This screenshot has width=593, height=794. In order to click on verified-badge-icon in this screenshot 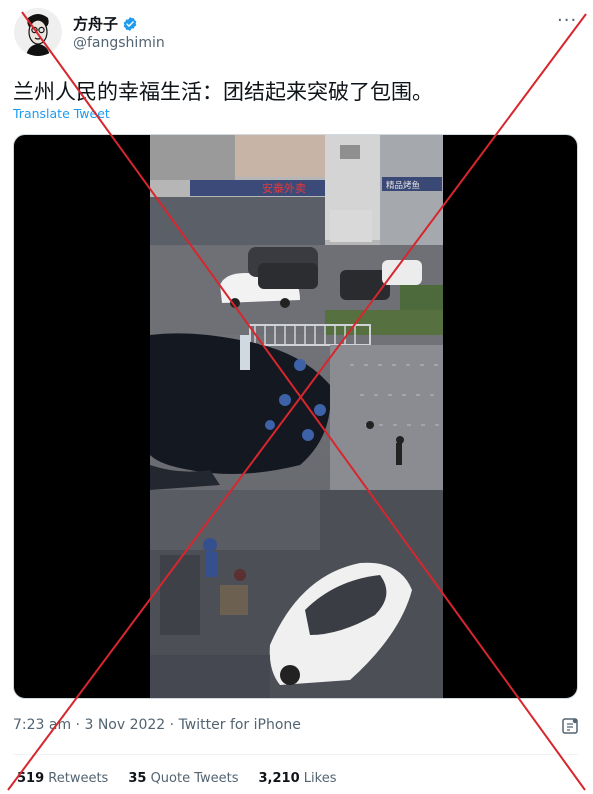, I will do `click(130, 23)`.